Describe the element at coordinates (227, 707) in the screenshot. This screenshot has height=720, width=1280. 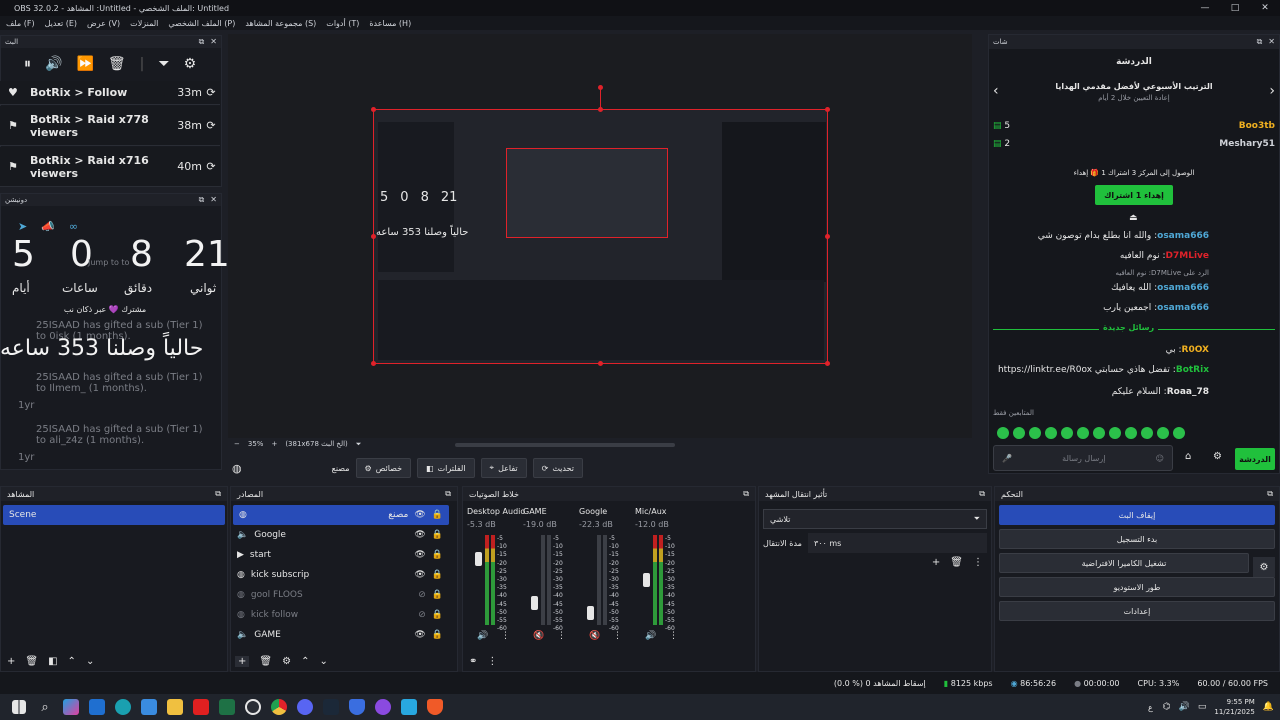
I see `excel-icon` at that location.